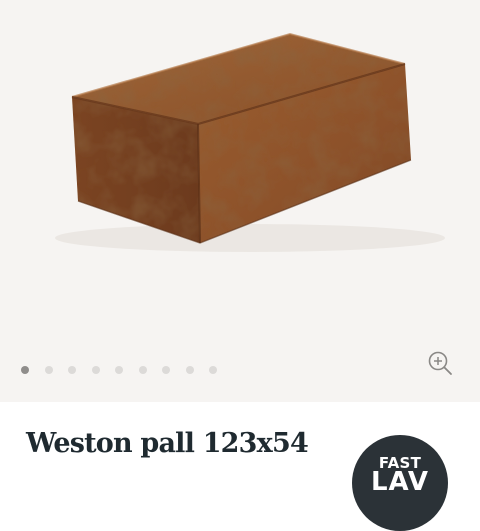  I want to click on carousel-dots, so click(119, 370).